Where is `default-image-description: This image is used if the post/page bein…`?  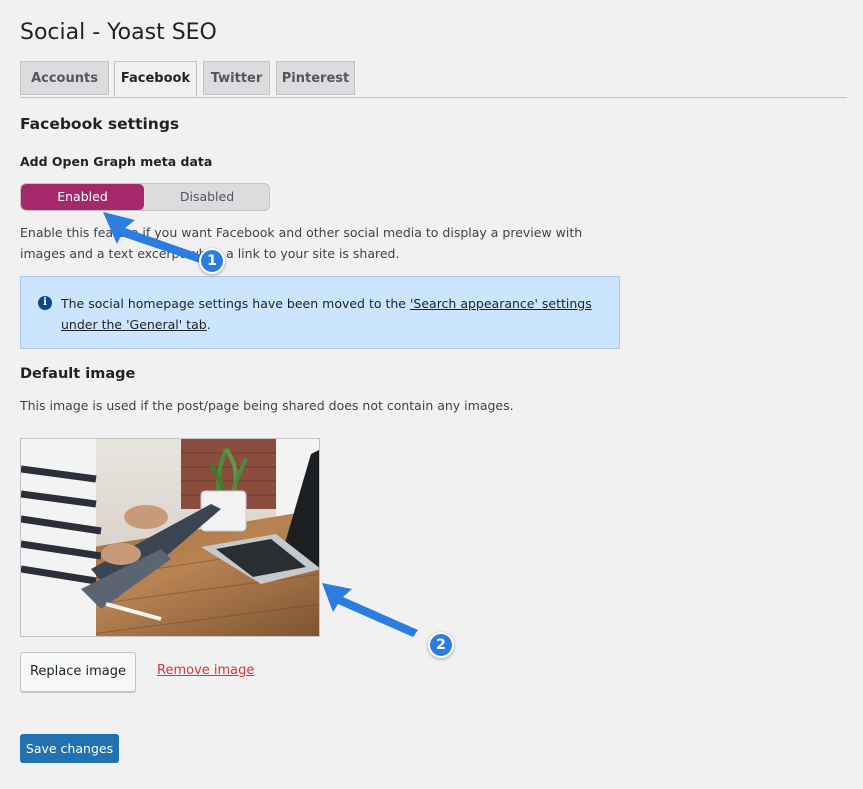
default-image-description: This image is used if the post/page bein… is located at coordinates (267, 405).